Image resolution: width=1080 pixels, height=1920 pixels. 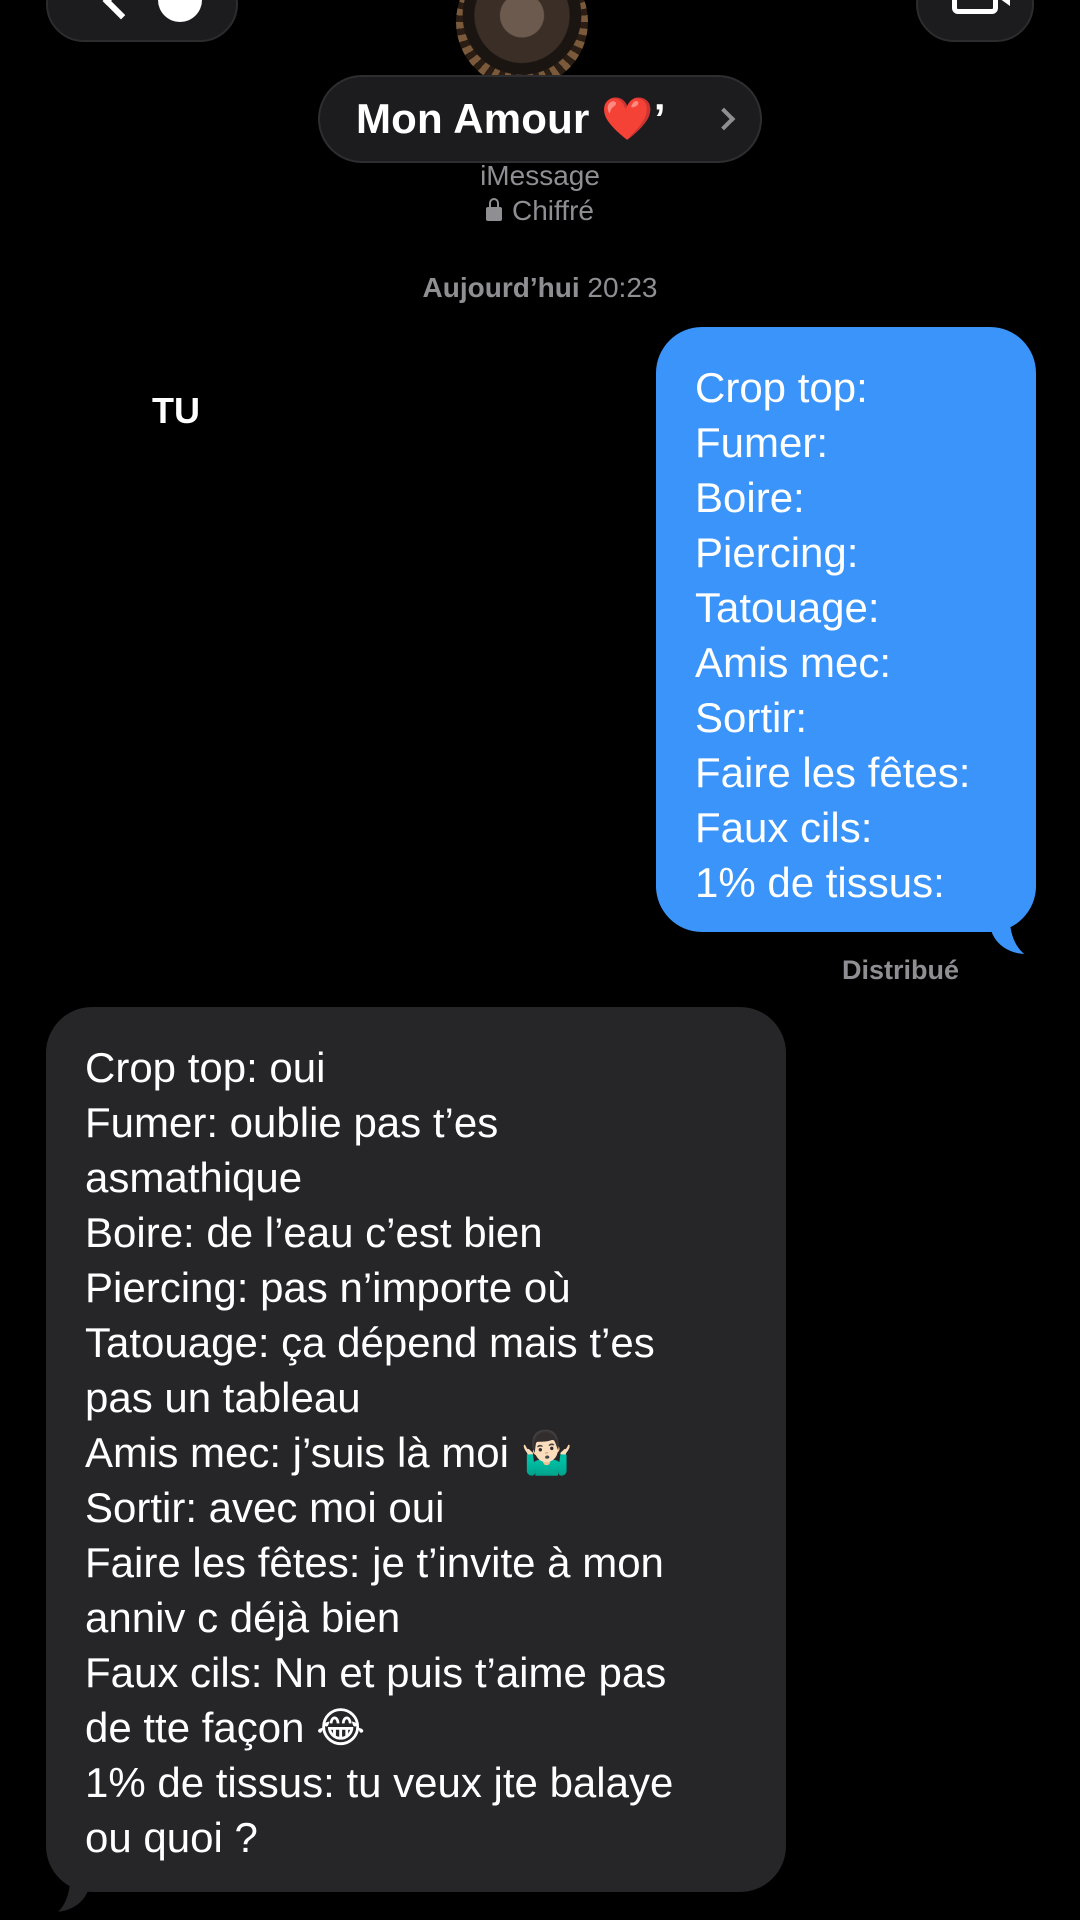 I want to click on video-call-button, so click(x=975, y=21).